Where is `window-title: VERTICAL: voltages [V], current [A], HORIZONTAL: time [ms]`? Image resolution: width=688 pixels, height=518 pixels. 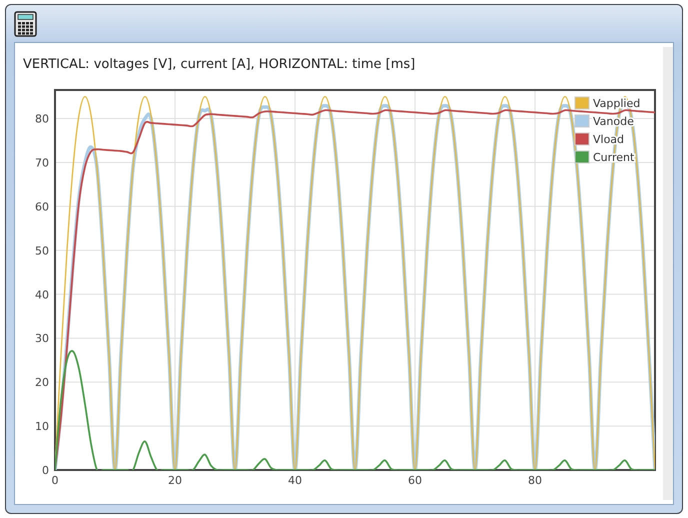
window-title: VERTICAL: voltages [V], current [A], HORIZONTAL: time [ms] is located at coordinates (219, 64).